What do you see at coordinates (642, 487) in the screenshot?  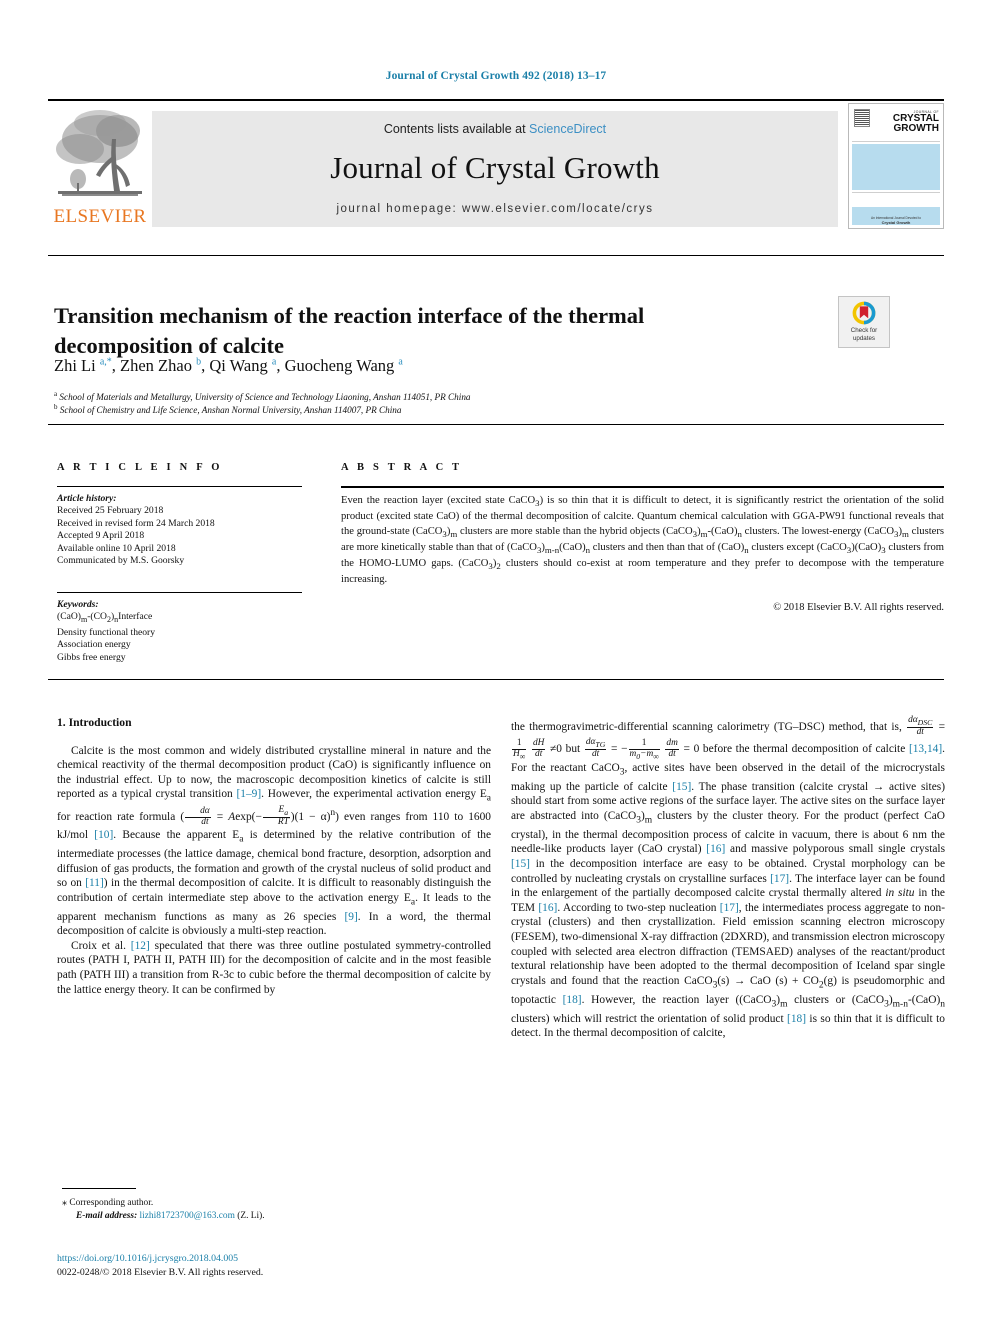 I see `abstract-rule` at bounding box center [642, 487].